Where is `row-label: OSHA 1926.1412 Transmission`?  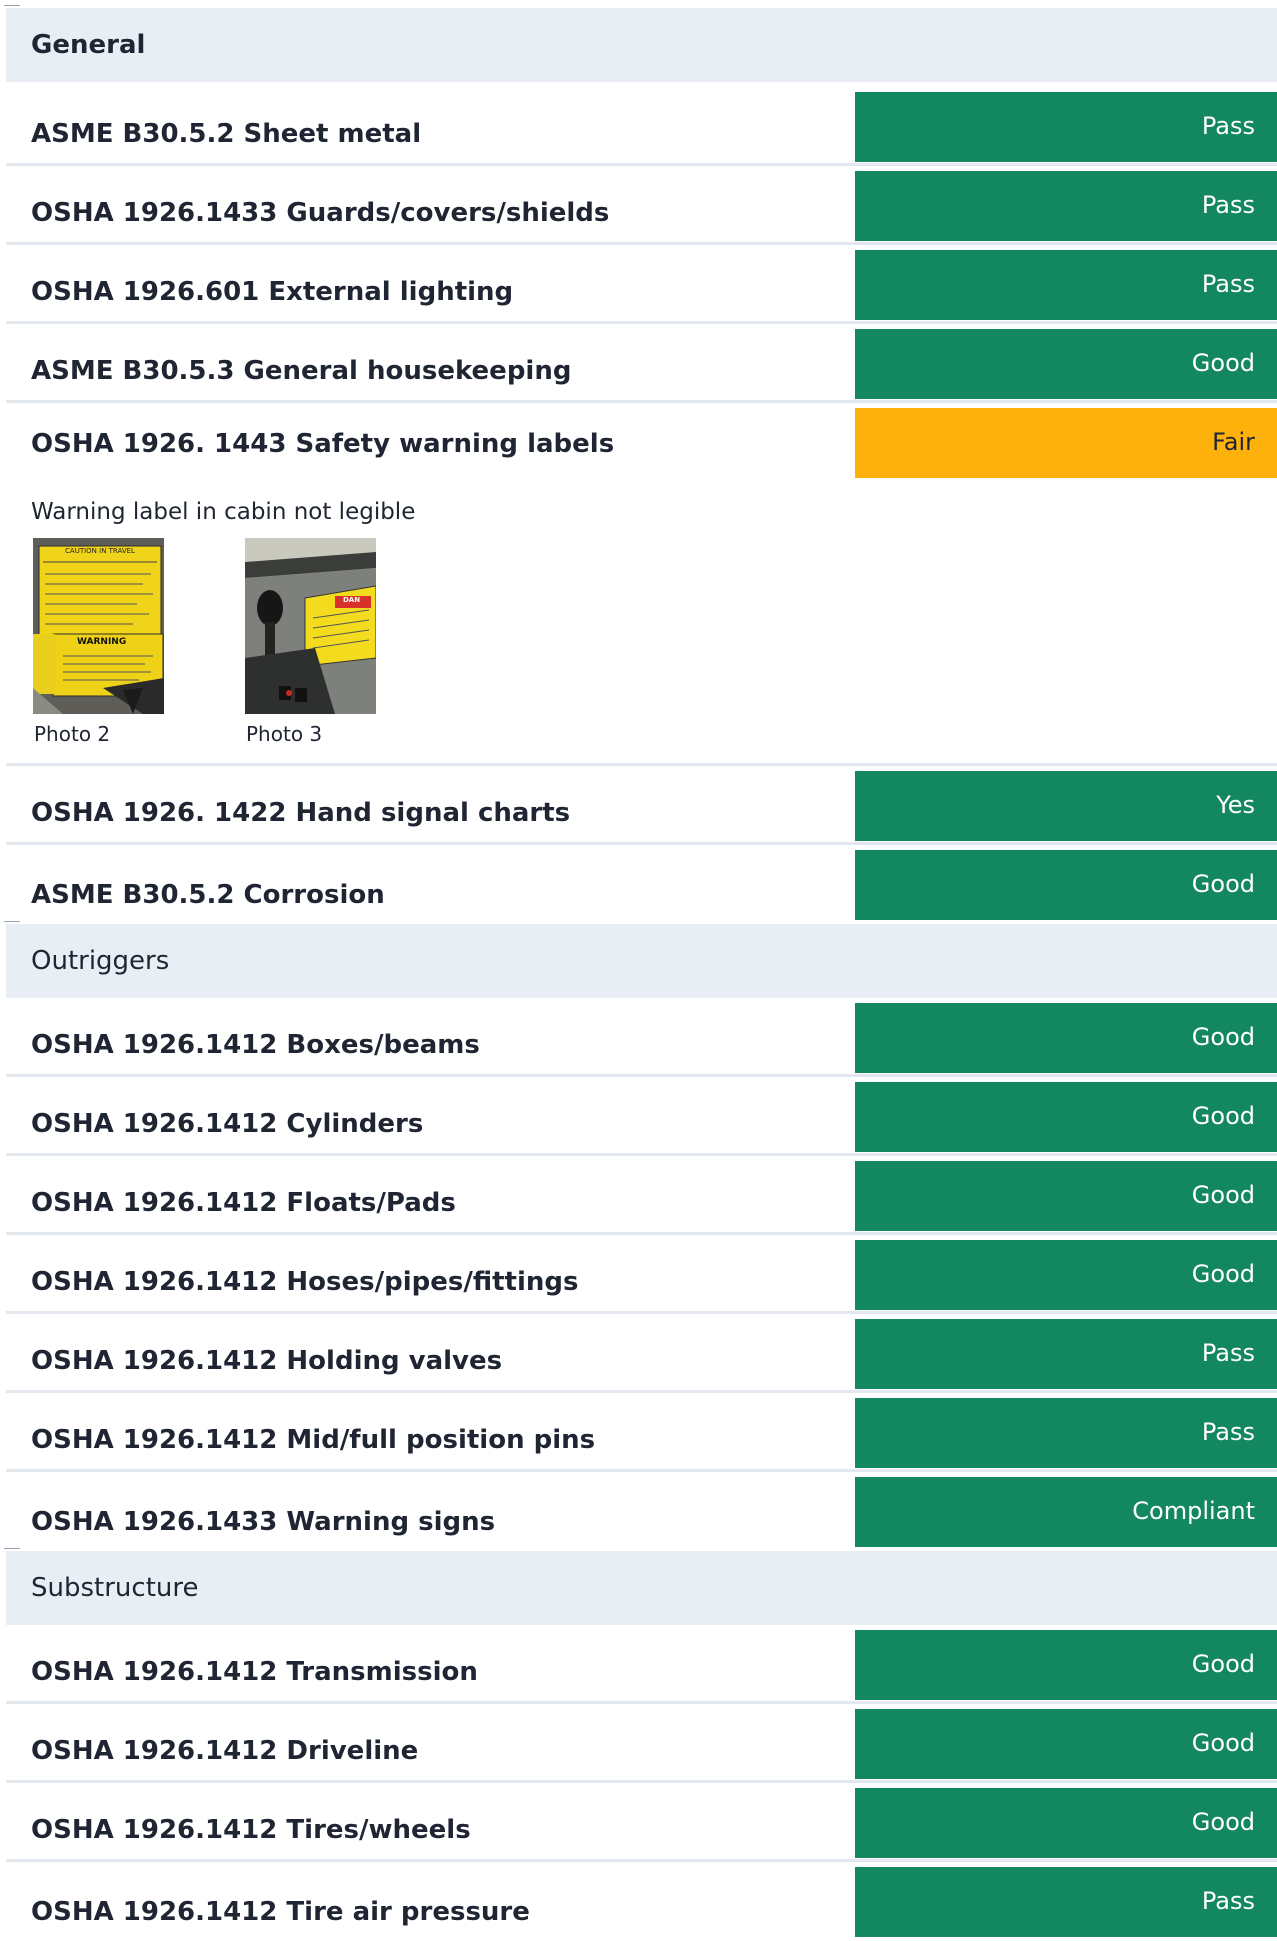 row-label: OSHA 1926.1412 Transmission is located at coordinates (254, 1672).